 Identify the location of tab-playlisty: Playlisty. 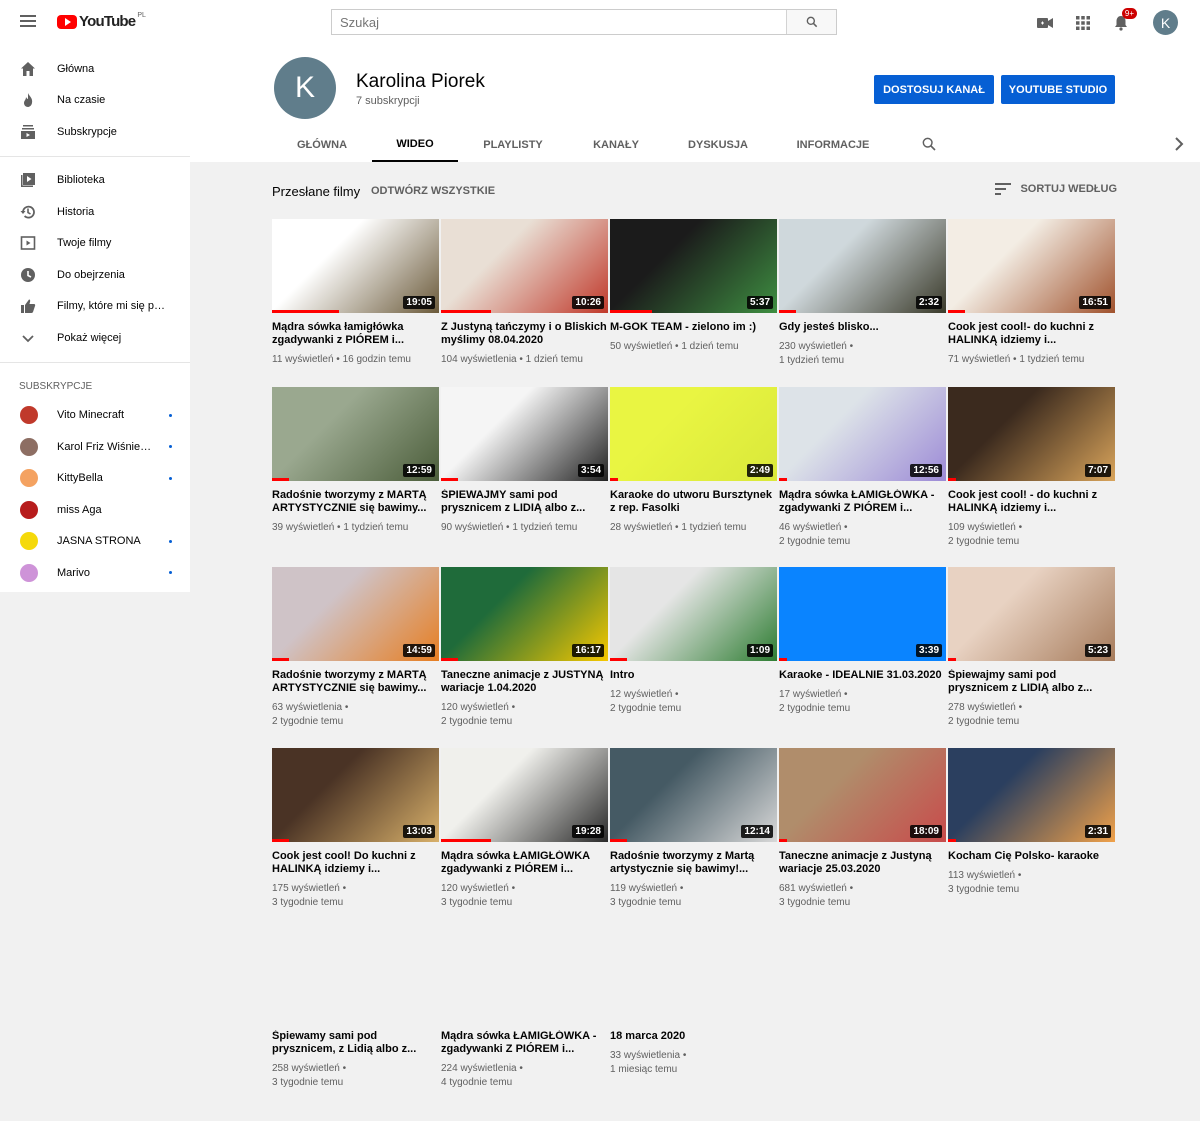
(513, 145).